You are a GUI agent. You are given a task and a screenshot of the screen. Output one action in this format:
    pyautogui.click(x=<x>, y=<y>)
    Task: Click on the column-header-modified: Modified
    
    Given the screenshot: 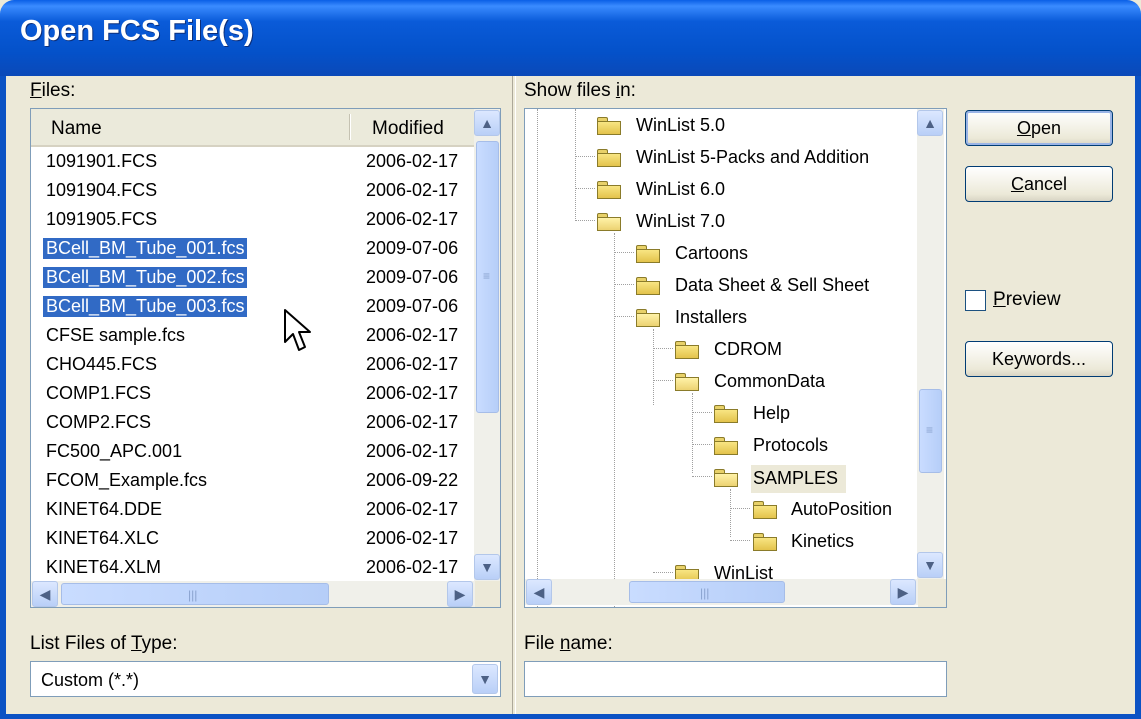 What is the action you would take?
    pyautogui.click(x=422, y=129)
    